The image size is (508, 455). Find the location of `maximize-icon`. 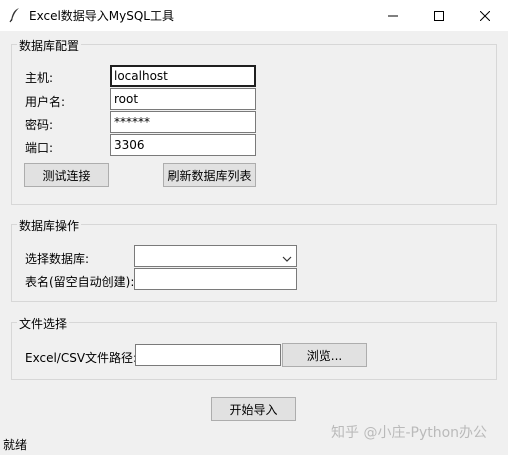

maximize-icon is located at coordinates (439, 15).